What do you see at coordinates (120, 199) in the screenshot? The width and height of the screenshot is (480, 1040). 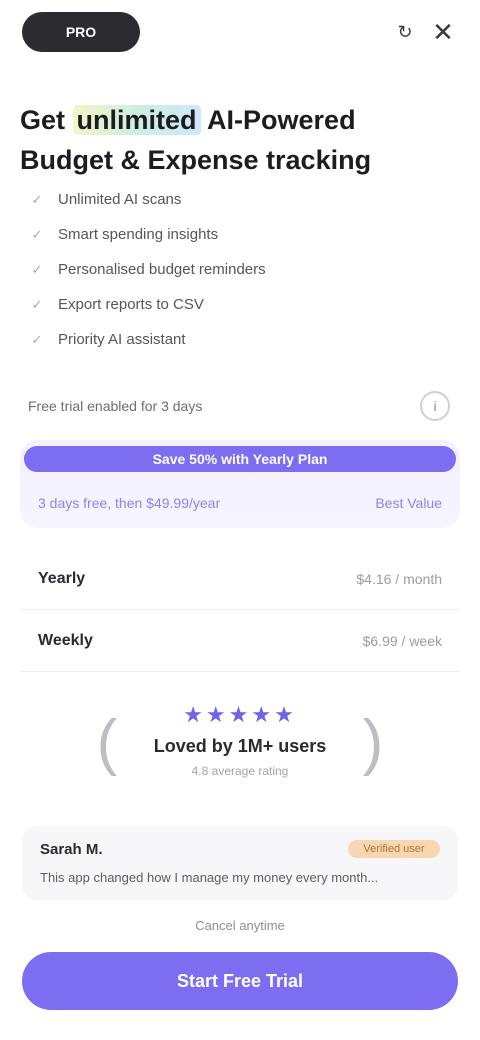 I see `feature-label: Unlimited AI scans` at bounding box center [120, 199].